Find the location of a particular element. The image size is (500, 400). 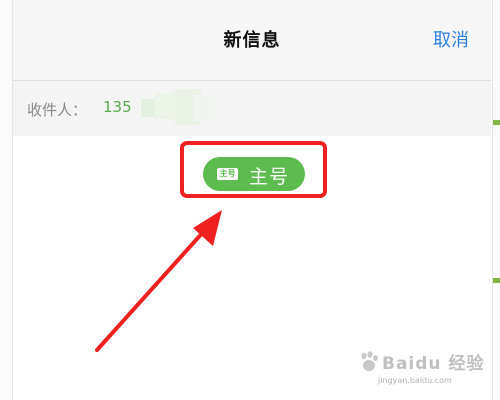

recipient-label: 收件人： is located at coordinates (57, 110).